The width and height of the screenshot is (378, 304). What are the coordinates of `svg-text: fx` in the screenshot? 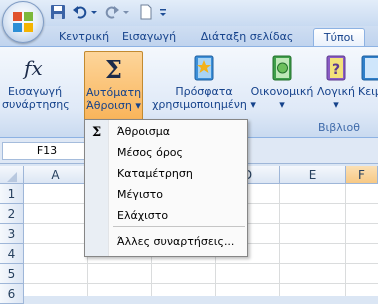 It's located at (32, 68).